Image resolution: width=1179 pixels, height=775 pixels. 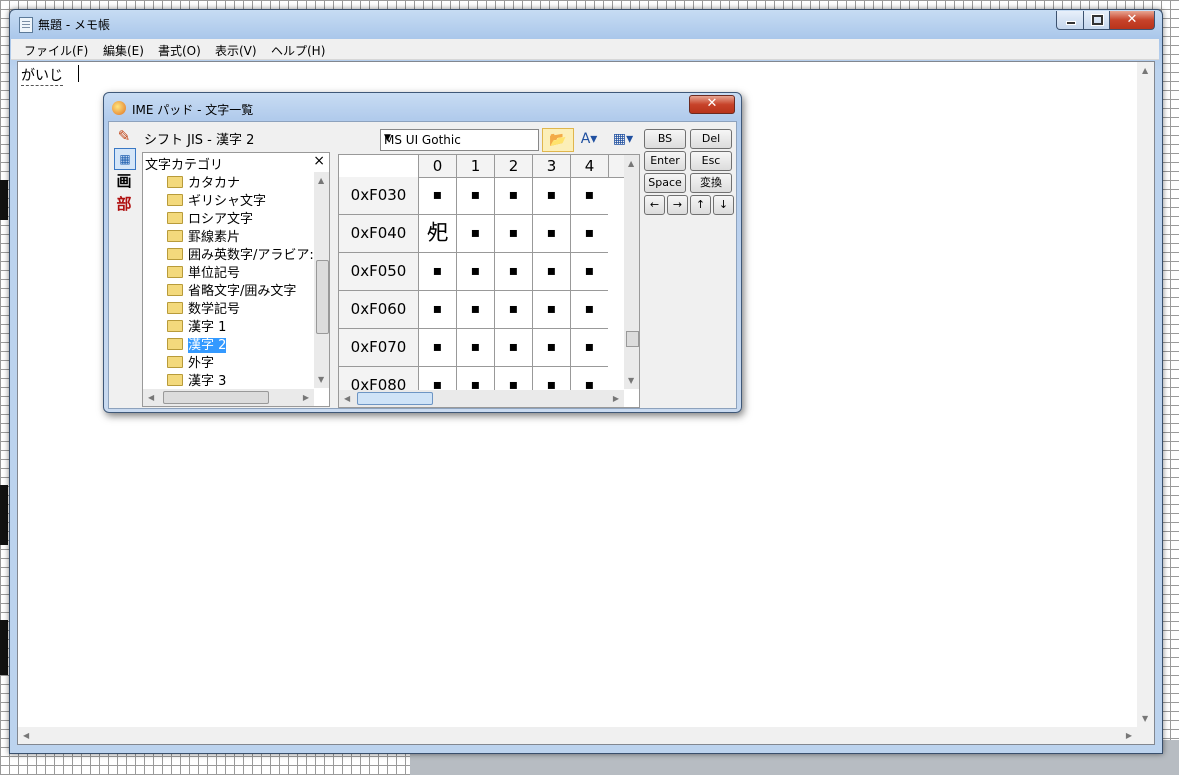 What do you see at coordinates (551, 166) in the screenshot?
I see `column-header: 3` at bounding box center [551, 166].